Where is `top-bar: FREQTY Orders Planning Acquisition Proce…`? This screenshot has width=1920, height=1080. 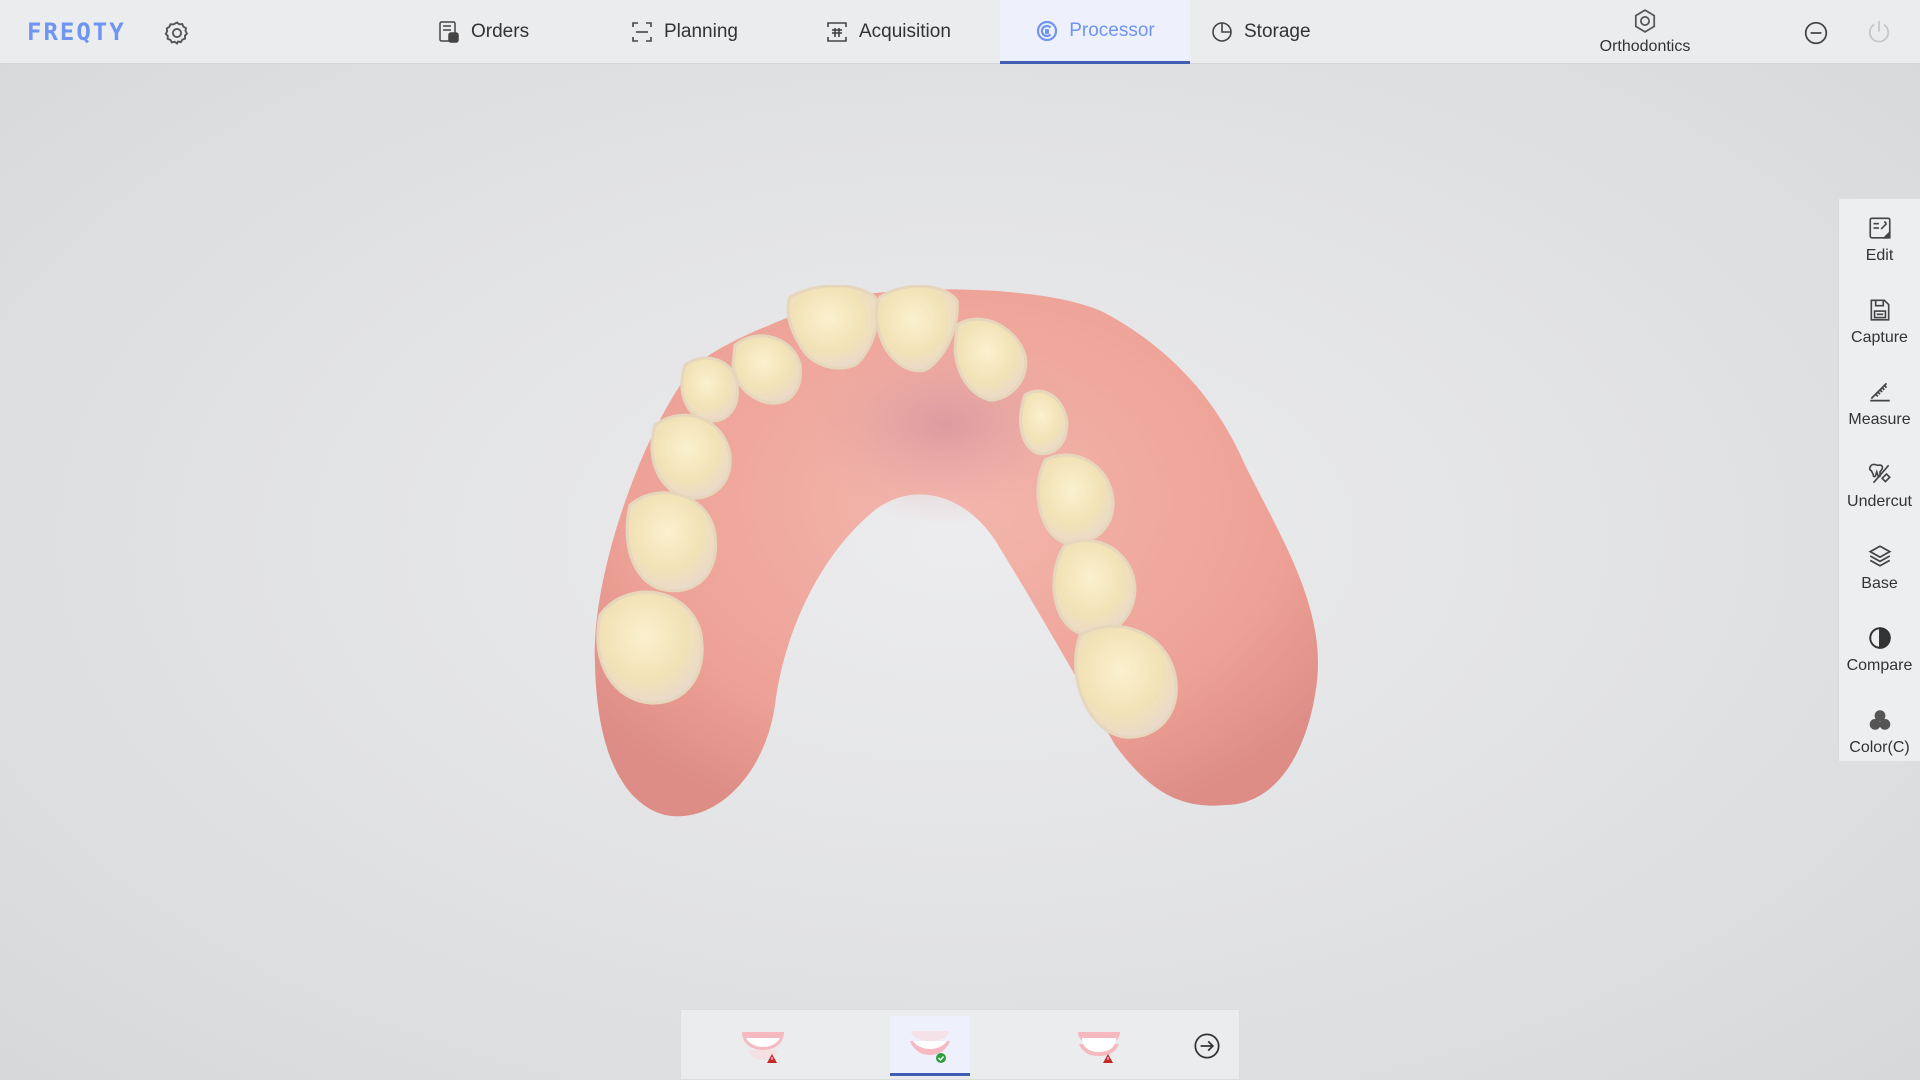
top-bar: FREQTY Orders Planning Acquisition Proce… is located at coordinates (960, 32).